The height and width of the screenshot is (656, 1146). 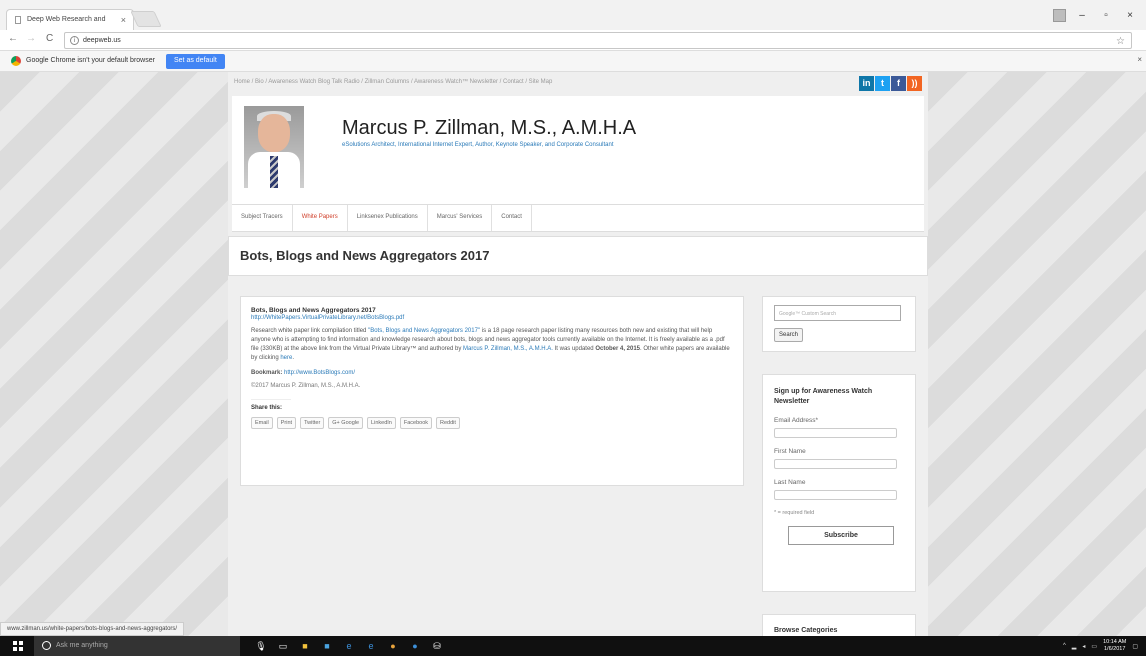 I want to click on infobar-message: Google Chrome isn't your default browser, so click(x=90, y=60).